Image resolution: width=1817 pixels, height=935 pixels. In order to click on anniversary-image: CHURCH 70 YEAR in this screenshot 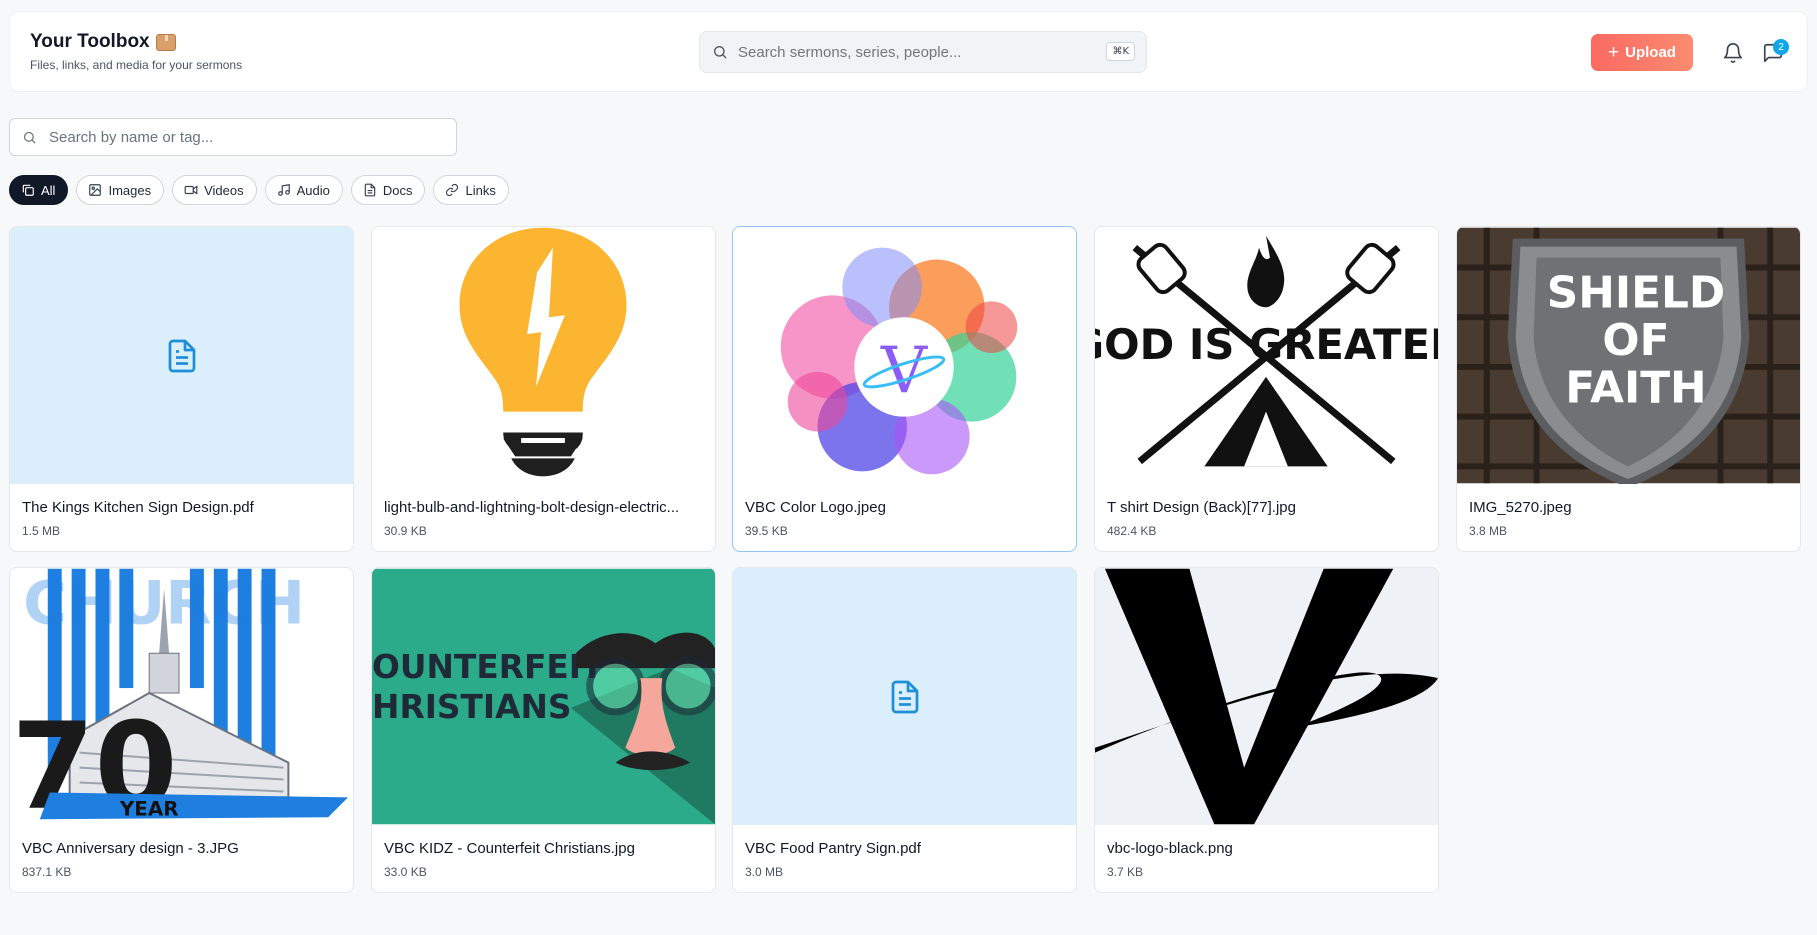, I will do `click(181, 696)`.